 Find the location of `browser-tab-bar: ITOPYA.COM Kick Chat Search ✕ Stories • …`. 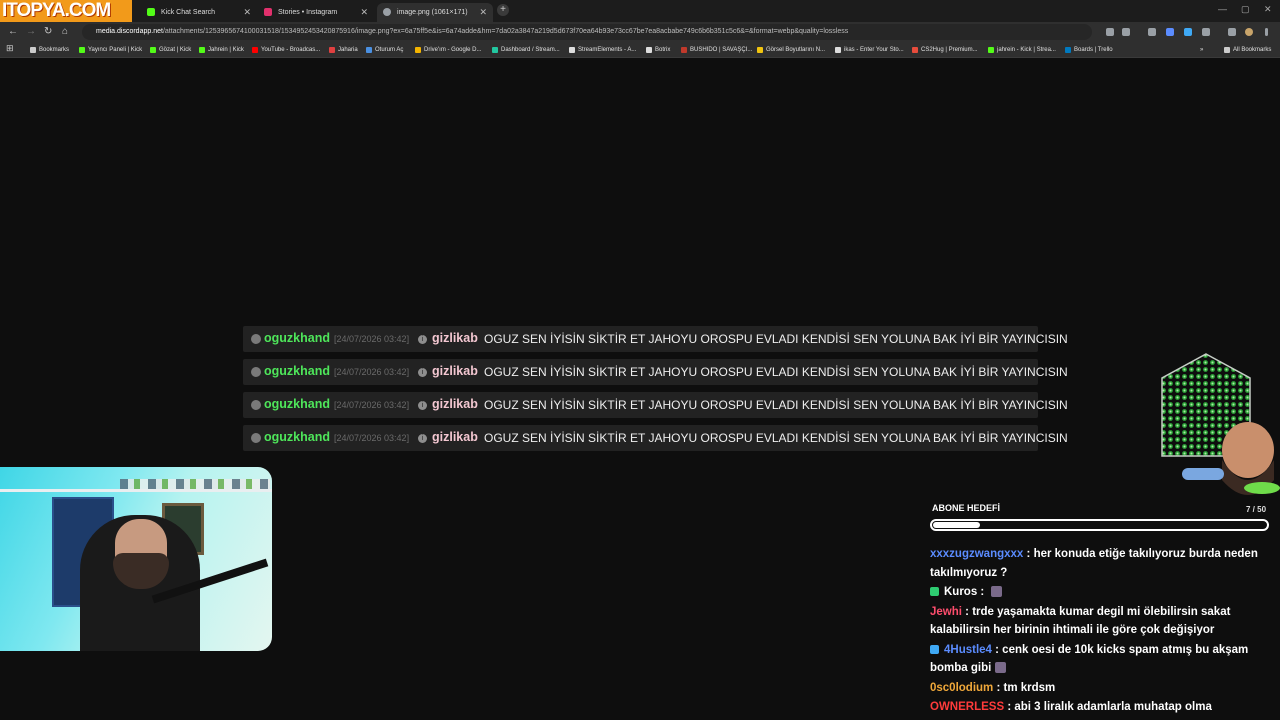

browser-tab-bar: ITOPYA.COM Kick Chat Search ✕ Stories • … is located at coordinates (640, 11).